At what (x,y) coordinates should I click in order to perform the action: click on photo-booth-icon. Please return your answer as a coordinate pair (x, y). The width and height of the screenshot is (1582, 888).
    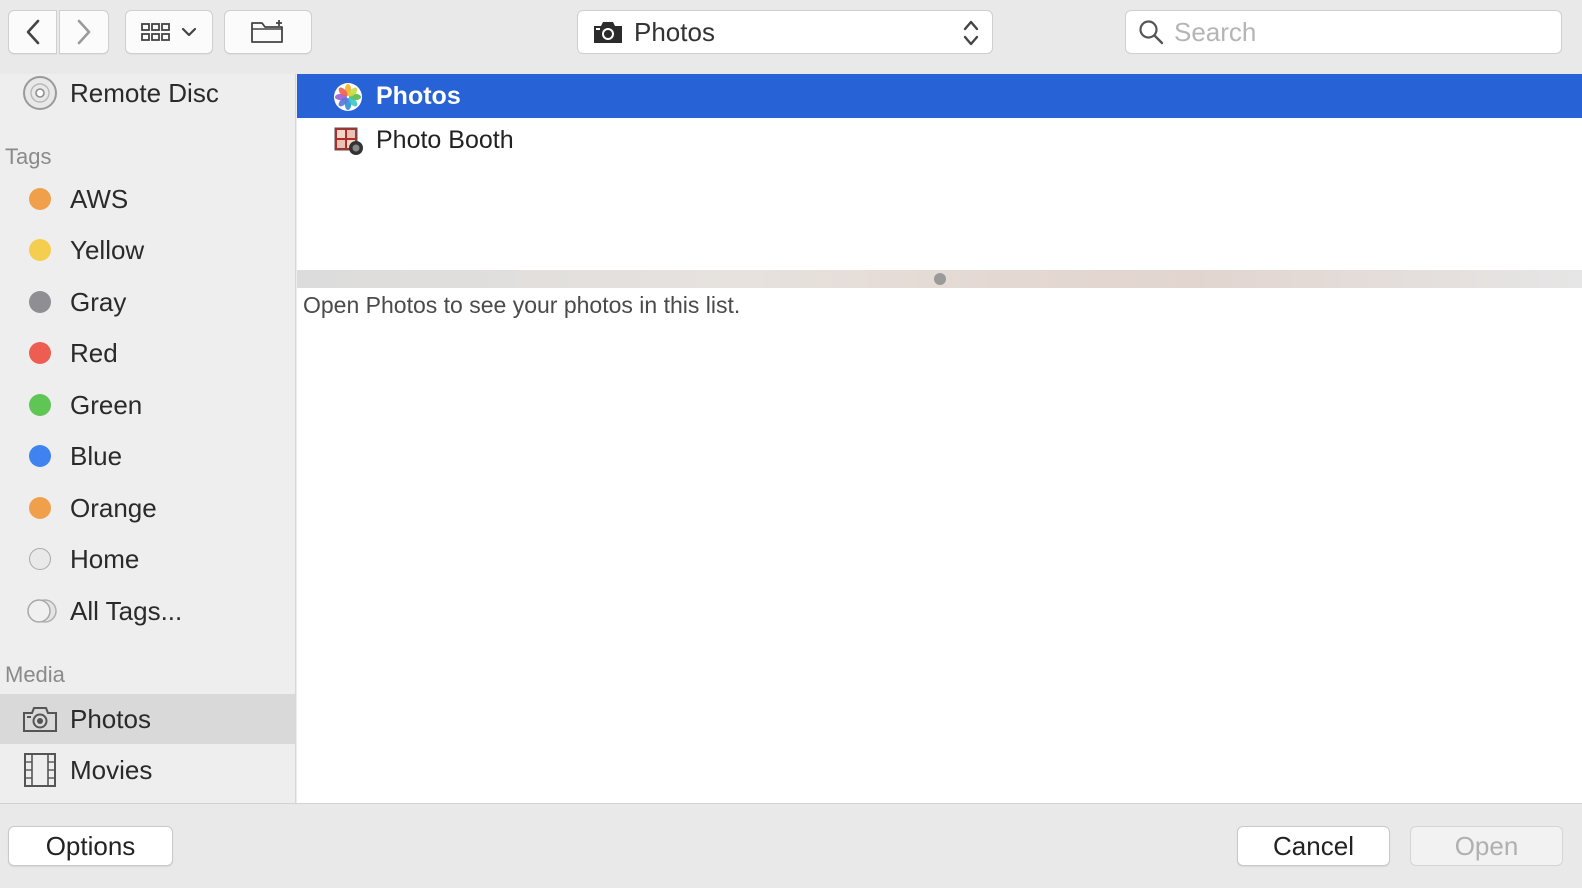
    Looking at the image, I should click on (348, 141).